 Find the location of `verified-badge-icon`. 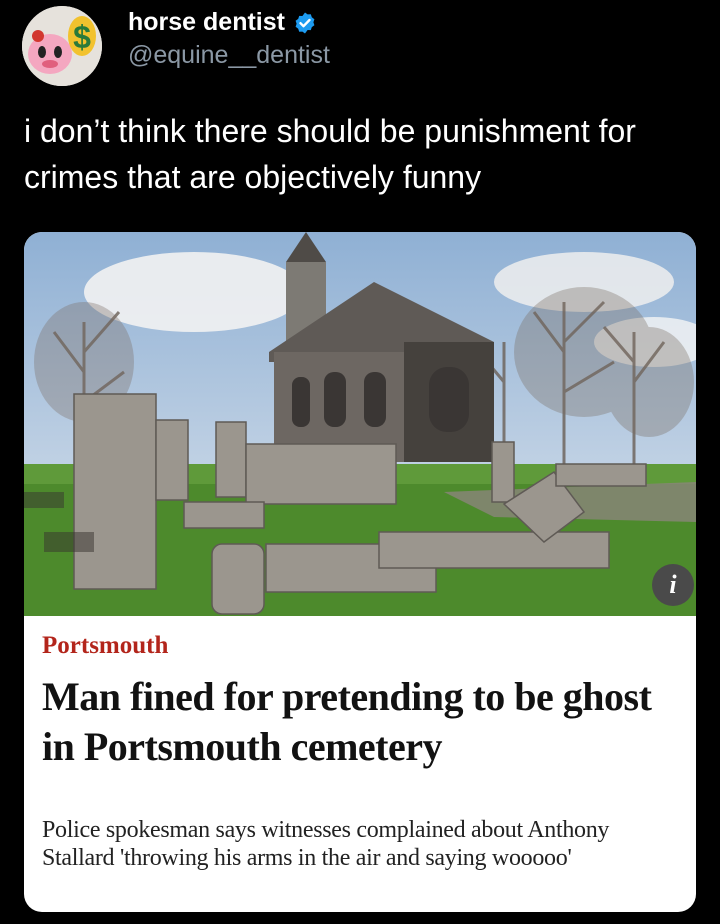

verified-badge-icon is located at coordinates (305, 22).